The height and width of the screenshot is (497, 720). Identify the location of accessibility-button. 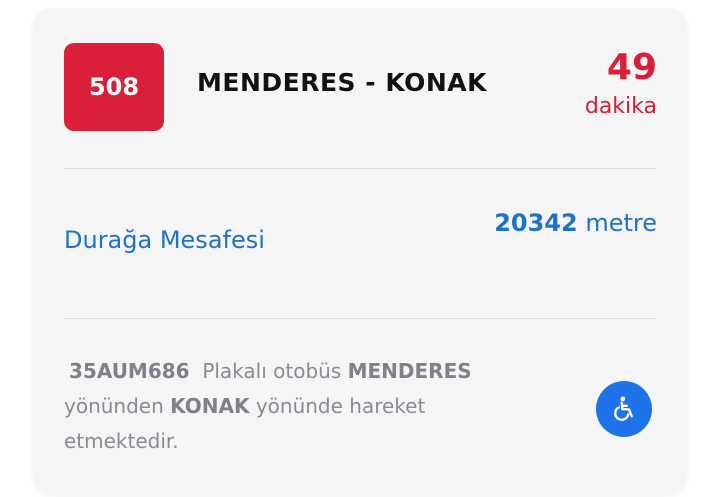
(624, 409).